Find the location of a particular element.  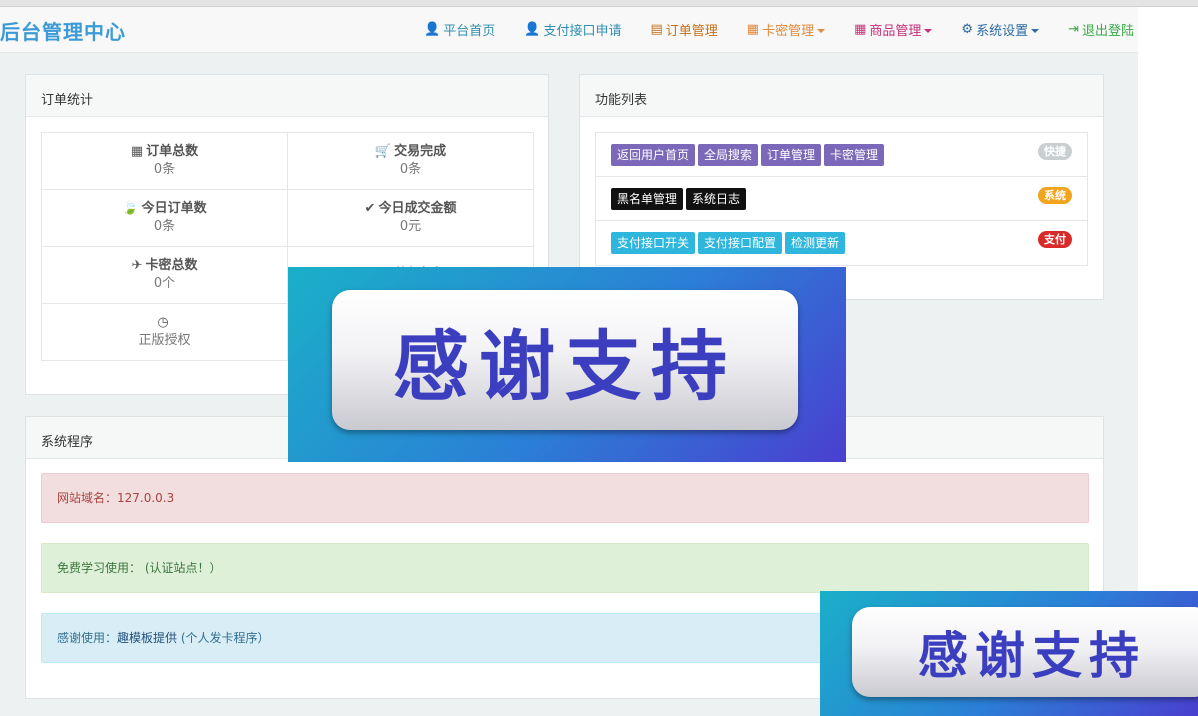

function-button: 支付接口配置 is located at coordinates (740, 243).